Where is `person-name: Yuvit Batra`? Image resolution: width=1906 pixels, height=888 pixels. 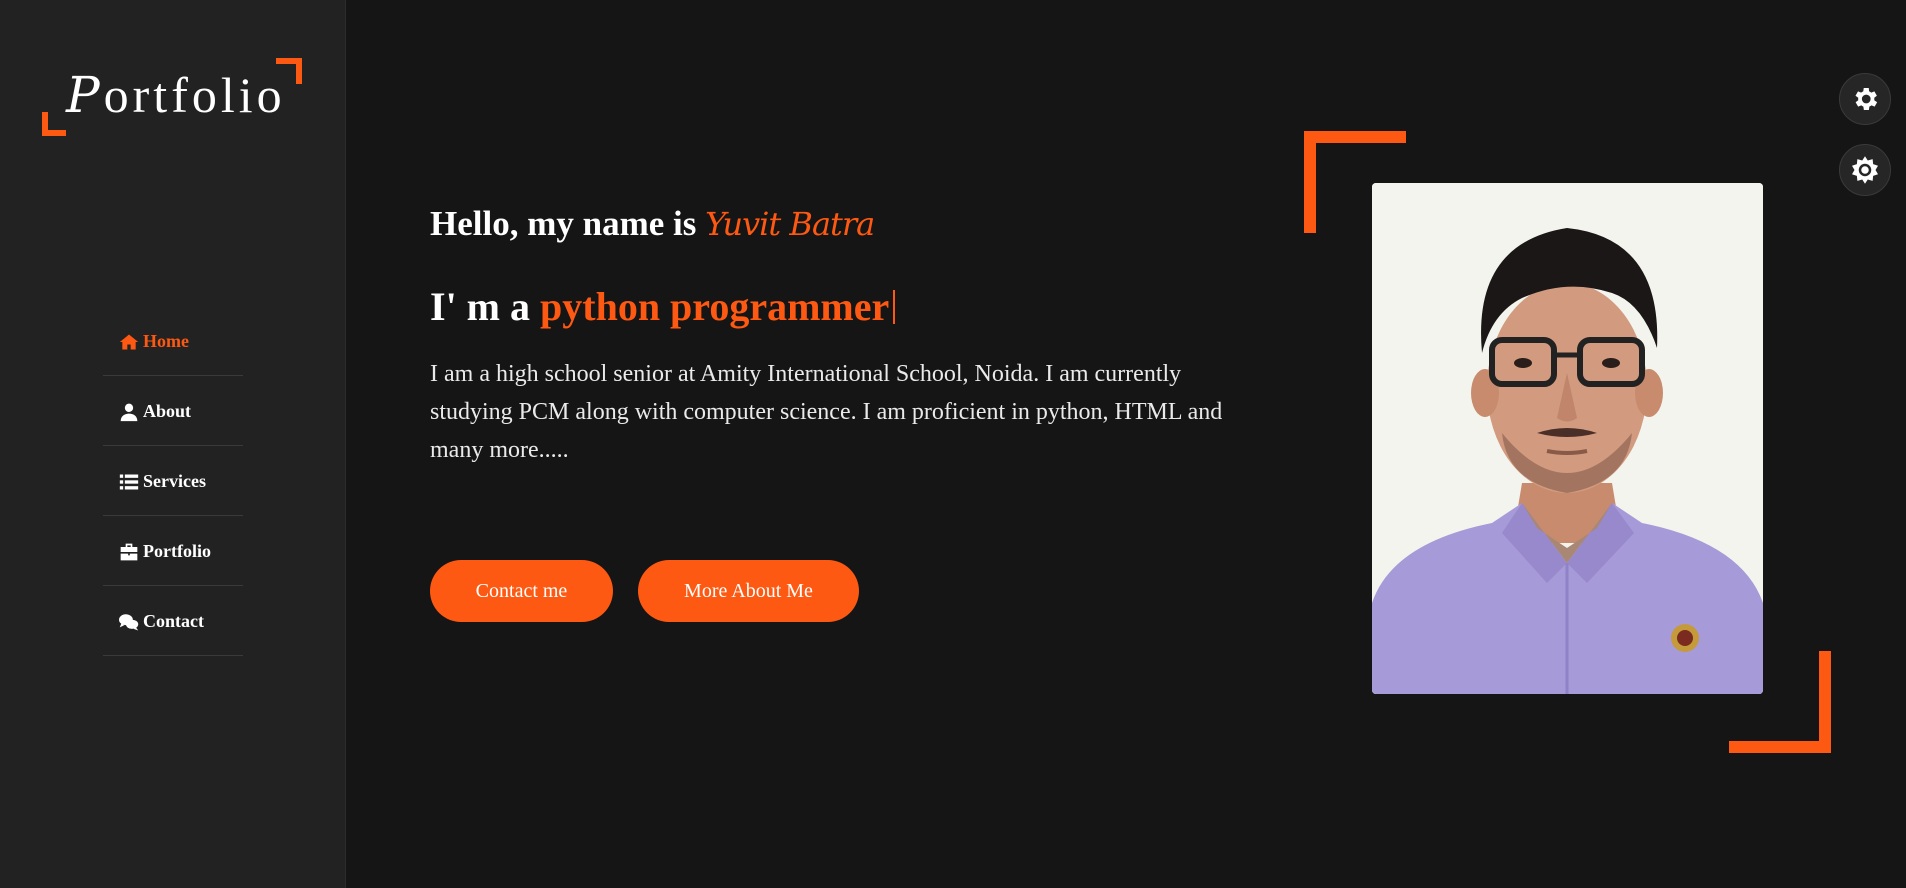 person-name: Yuvit Batra is located at coordinates (790, 224).